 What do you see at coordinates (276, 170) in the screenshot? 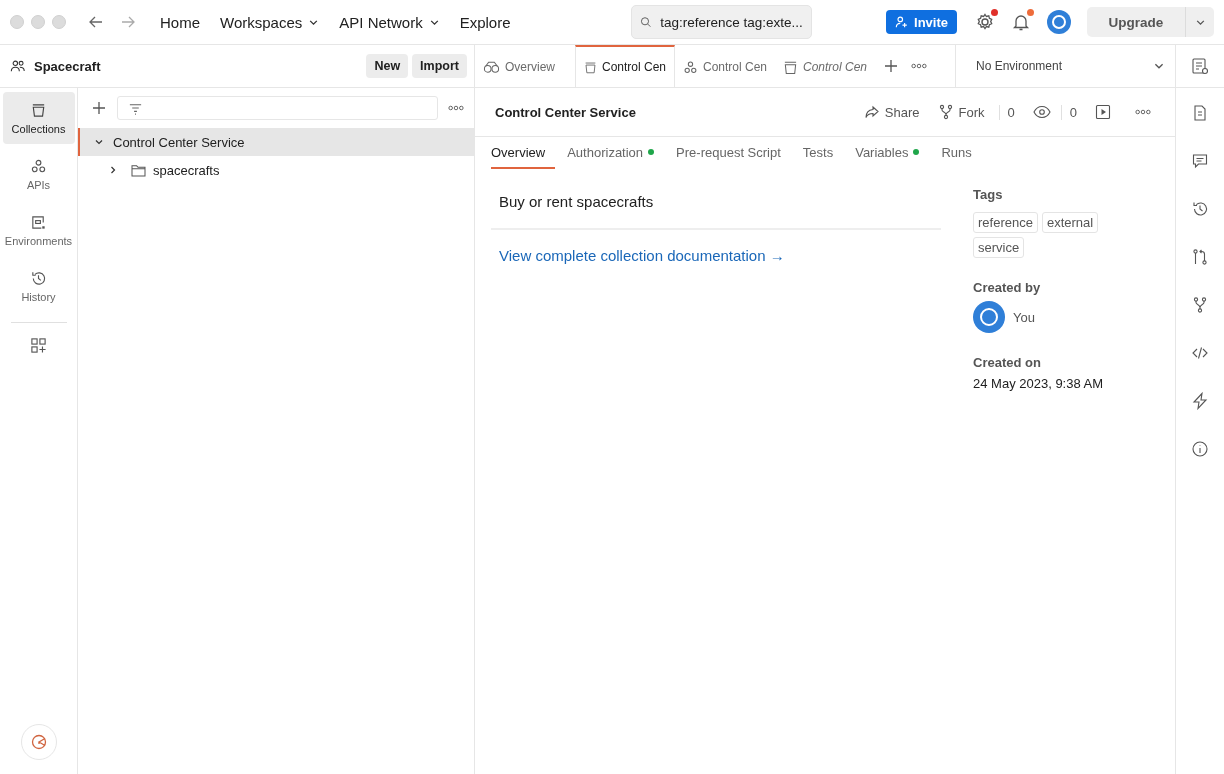
I see `folder-tree-item: spacecrafts` at bounding box center [276, 170].